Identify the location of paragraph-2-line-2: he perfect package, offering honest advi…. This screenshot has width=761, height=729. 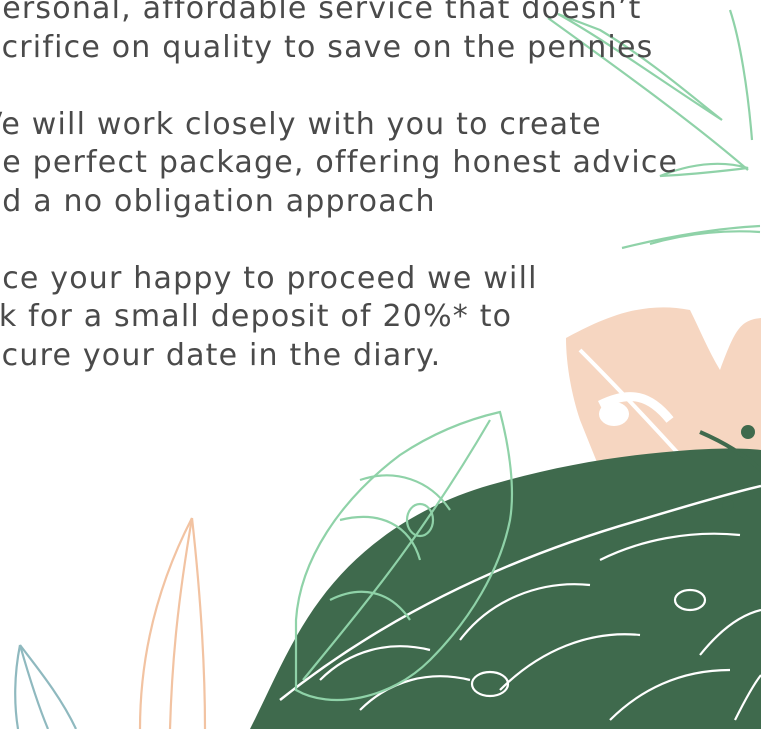
(339, 162).